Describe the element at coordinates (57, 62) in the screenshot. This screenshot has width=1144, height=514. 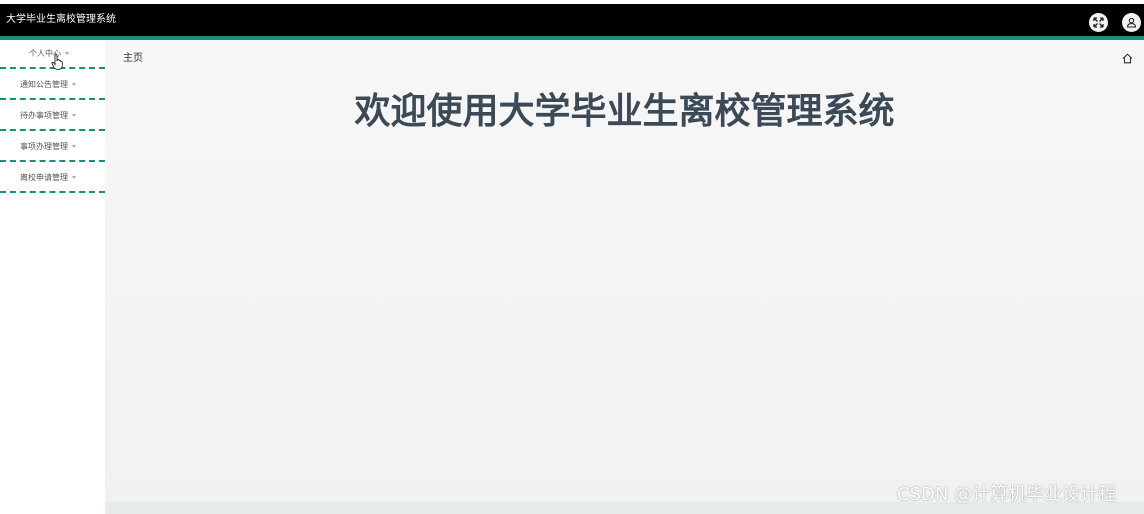
I see `hand-cursor-icon` at that location.